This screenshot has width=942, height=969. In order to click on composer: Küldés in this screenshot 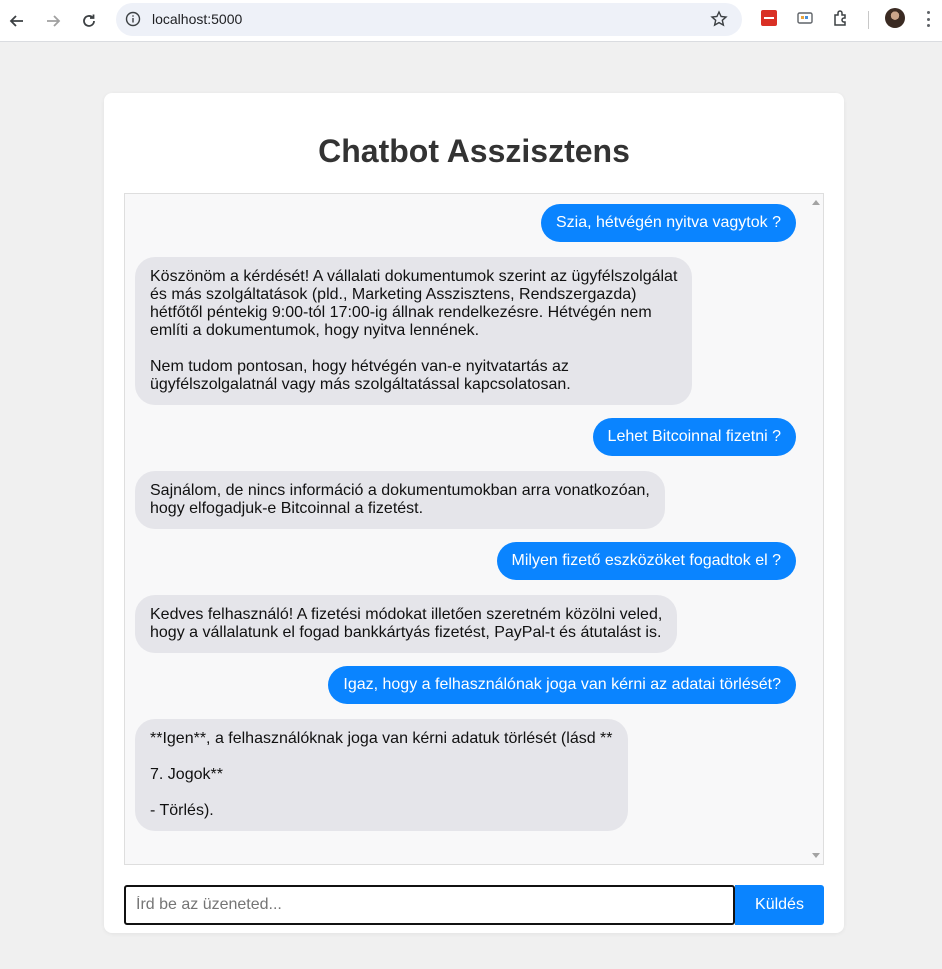, I will do `click(474, 905)`.